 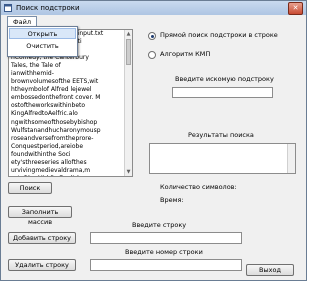 What do you see at coordinates (66, 175) in the screenshot?
I see `text-line: ostofthe Middle Englishroma` at bounding box center [66, 175].